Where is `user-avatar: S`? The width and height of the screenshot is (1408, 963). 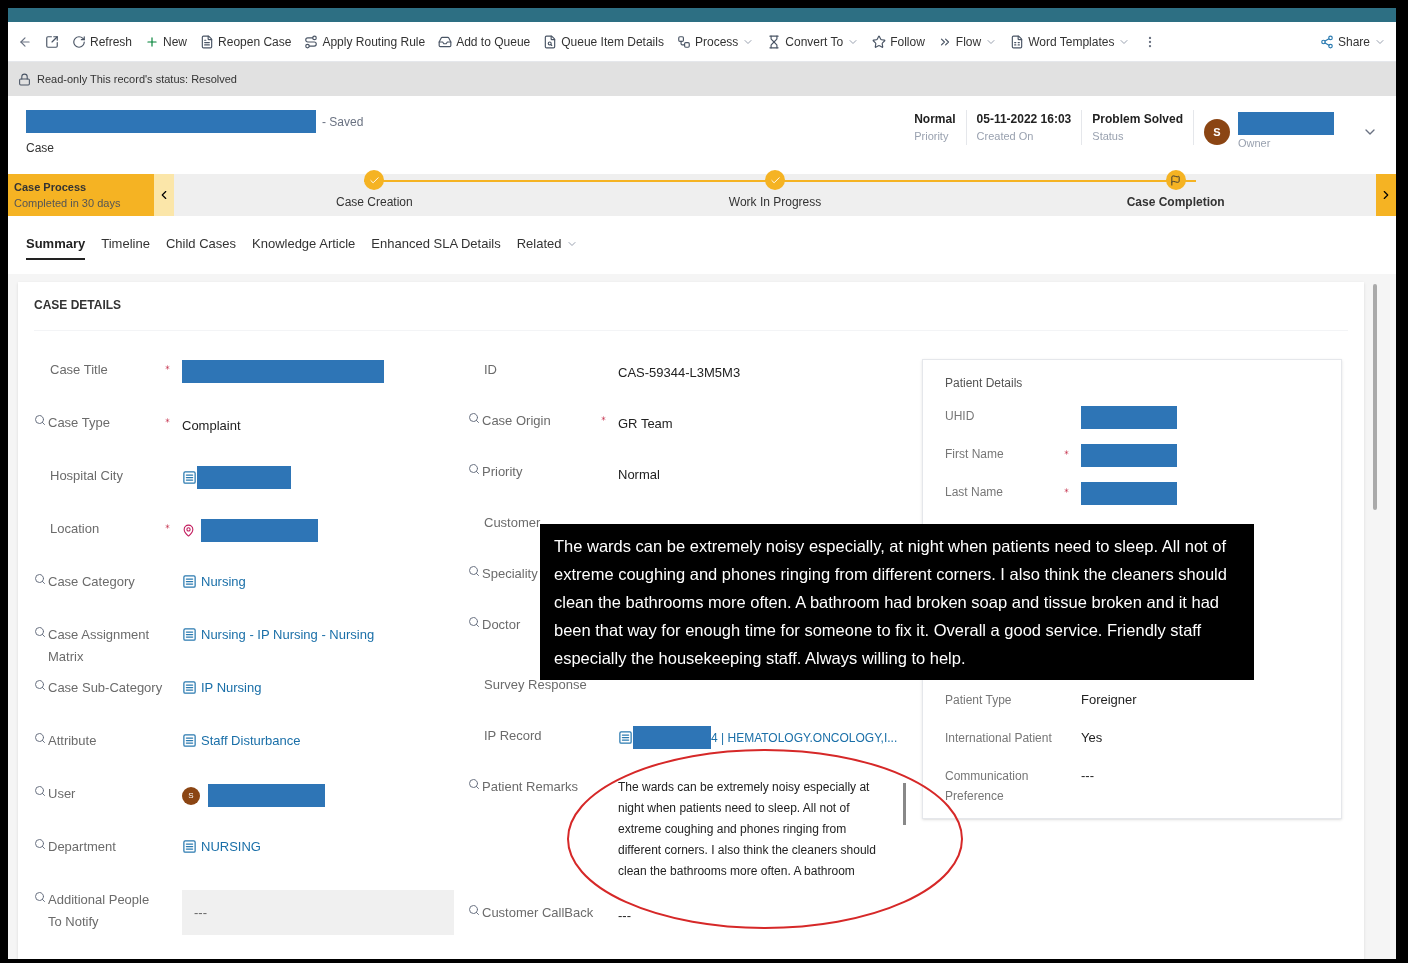
user-avatar: S is located at coordinates (191, 795).